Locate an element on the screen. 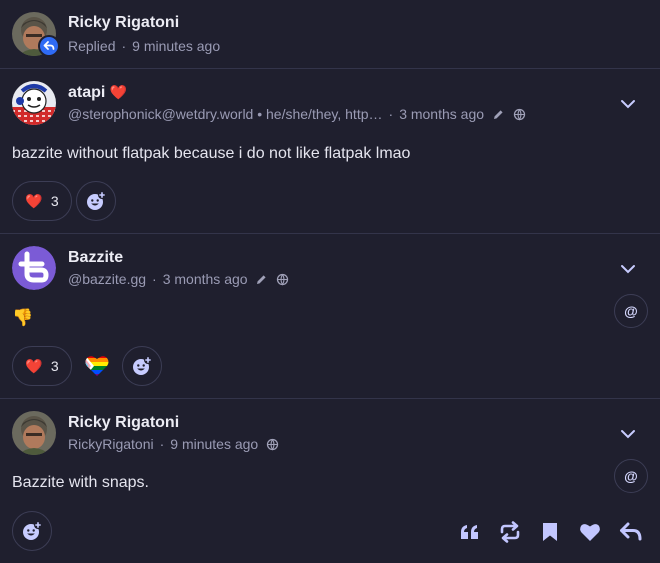  post-text: Bazzite with snaps. is located at coordinates (80, 482).